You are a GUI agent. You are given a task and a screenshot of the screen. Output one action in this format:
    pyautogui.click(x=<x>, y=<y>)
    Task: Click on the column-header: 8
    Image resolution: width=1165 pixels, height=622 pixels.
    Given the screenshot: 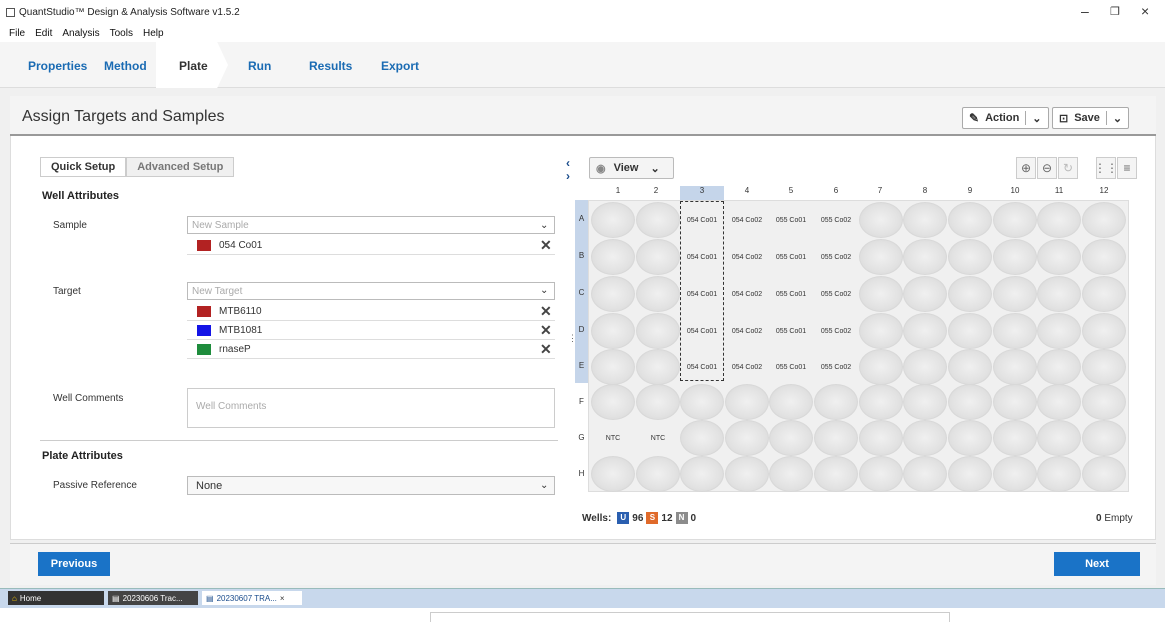 What is the action you would take?
    pyautogui.click(x=925, y=193)
    